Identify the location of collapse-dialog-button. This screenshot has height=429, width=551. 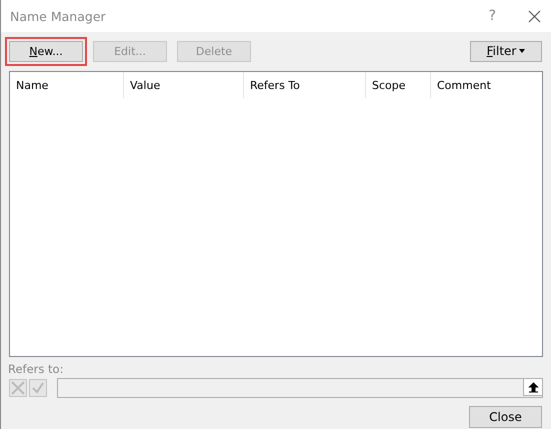
(533, 387).